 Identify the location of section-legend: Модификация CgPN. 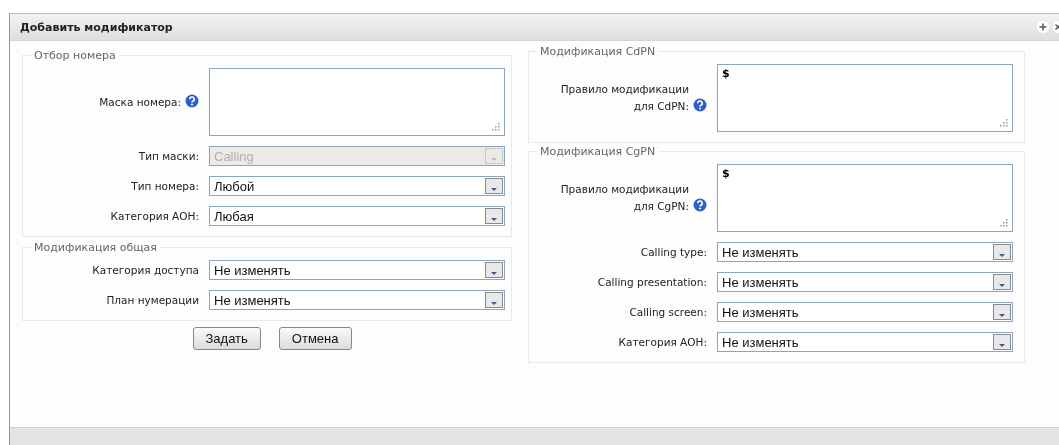
(598, 151).